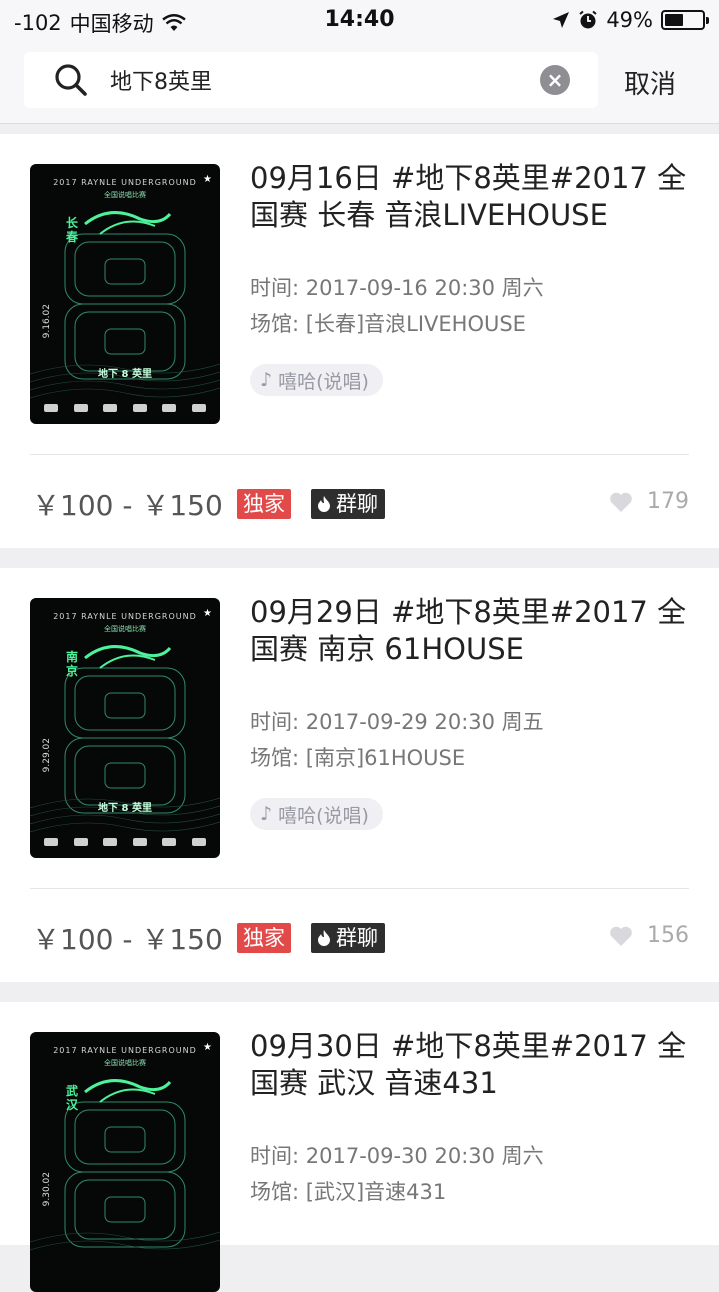  I want to click on location-arrow-icon, so click(561, 20).